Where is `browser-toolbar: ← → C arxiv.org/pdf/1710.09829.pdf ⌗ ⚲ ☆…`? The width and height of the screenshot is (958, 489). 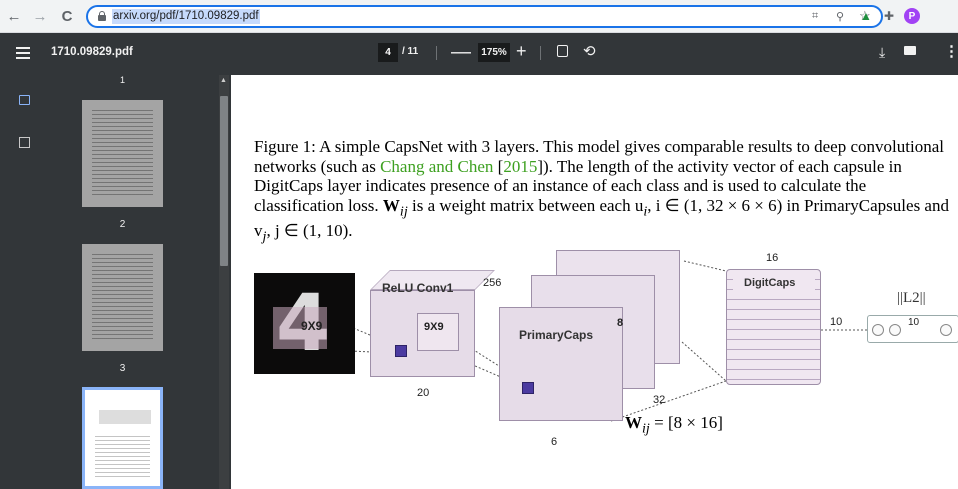 browser-toolbar: ← → C arxiv.org/pdf/1710.09829.pdf ⌗ ⚲ ☆… is located at coordinates (479, 16).